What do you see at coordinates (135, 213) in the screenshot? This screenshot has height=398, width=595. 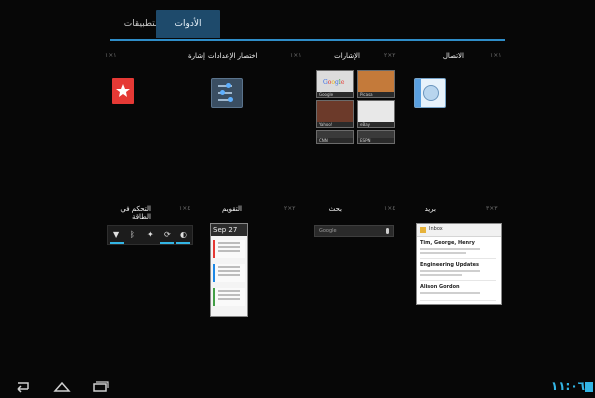 I see `widget-title: التحكم في الطاقة` at bounding box center [135, 213].